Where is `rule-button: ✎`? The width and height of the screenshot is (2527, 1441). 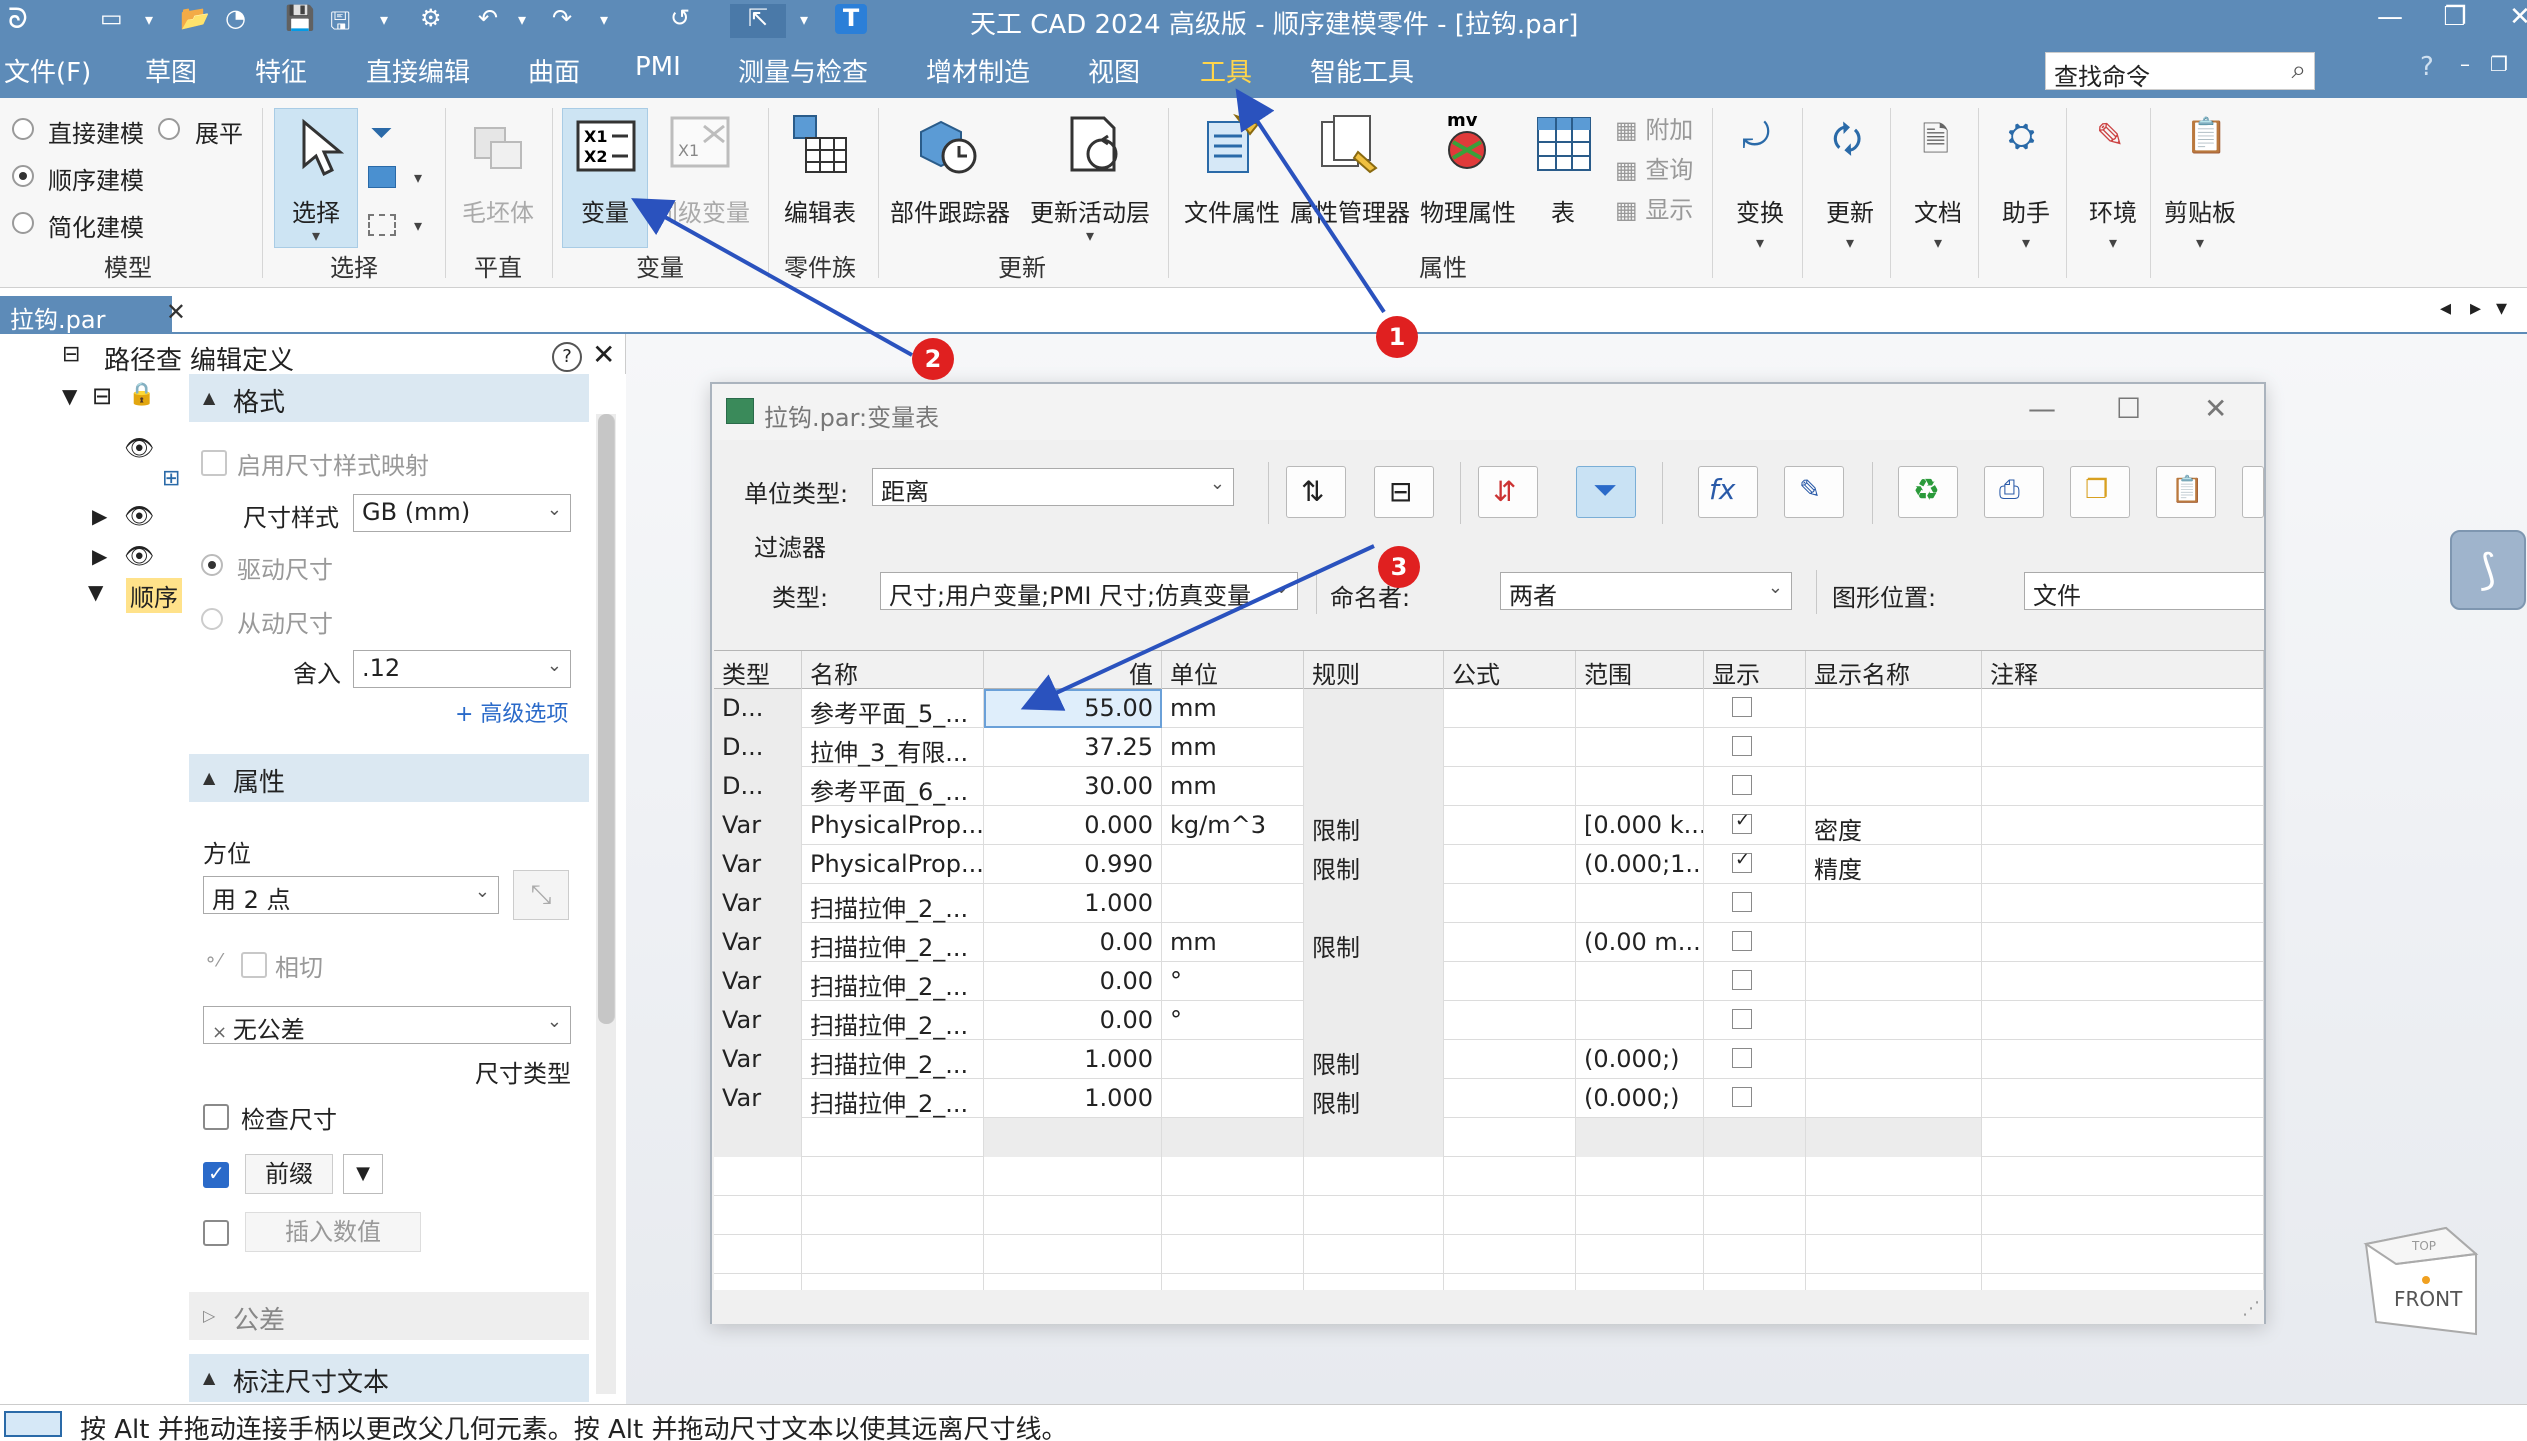 rule-button: ✎ is located at coordinates (1814, 492).